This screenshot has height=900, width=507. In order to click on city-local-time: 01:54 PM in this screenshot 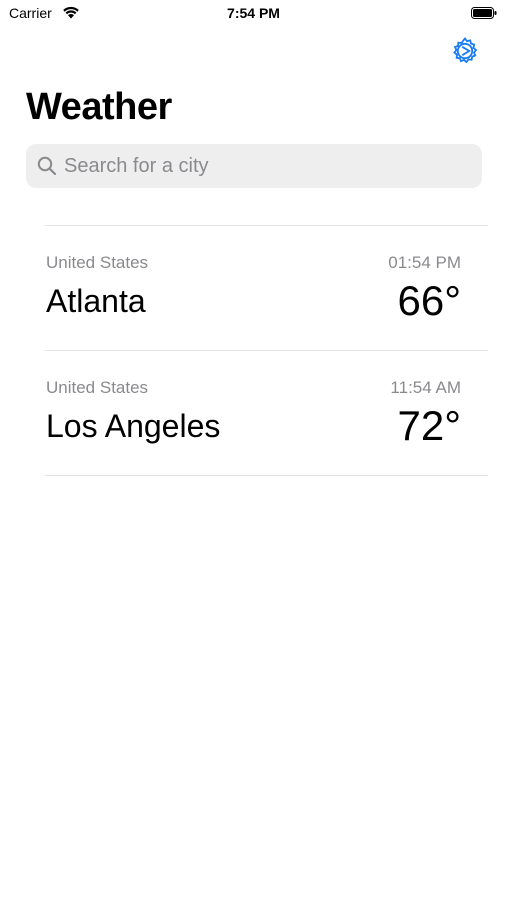, I will do `click(424, 262)`.